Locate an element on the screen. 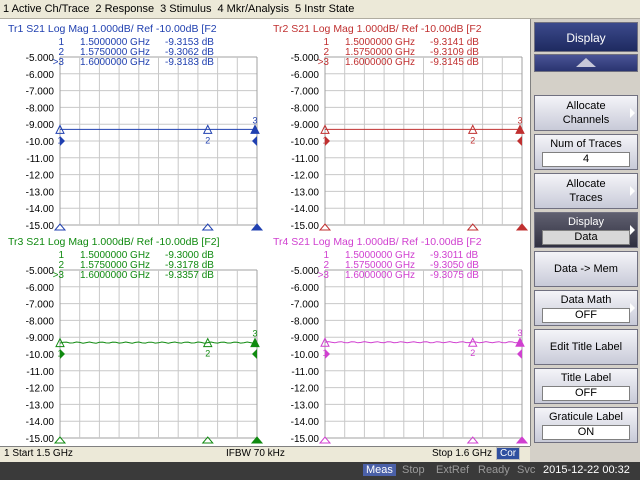  allocate-channels-button: Allocate Channels is located at coordinates (586, 113).